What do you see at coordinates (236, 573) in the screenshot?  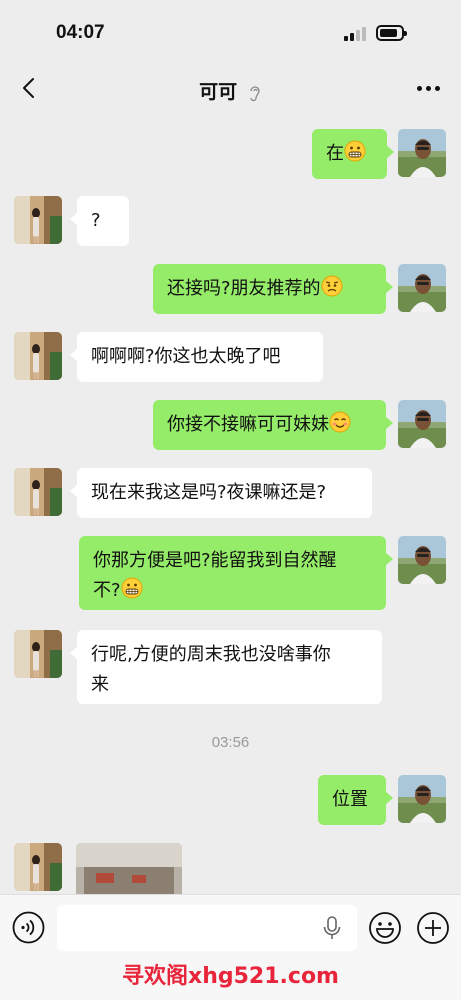 I see `message-bubble-sent: 你那方便是吧?能留我到自然醒 不?` at bounding box center [236, 573].